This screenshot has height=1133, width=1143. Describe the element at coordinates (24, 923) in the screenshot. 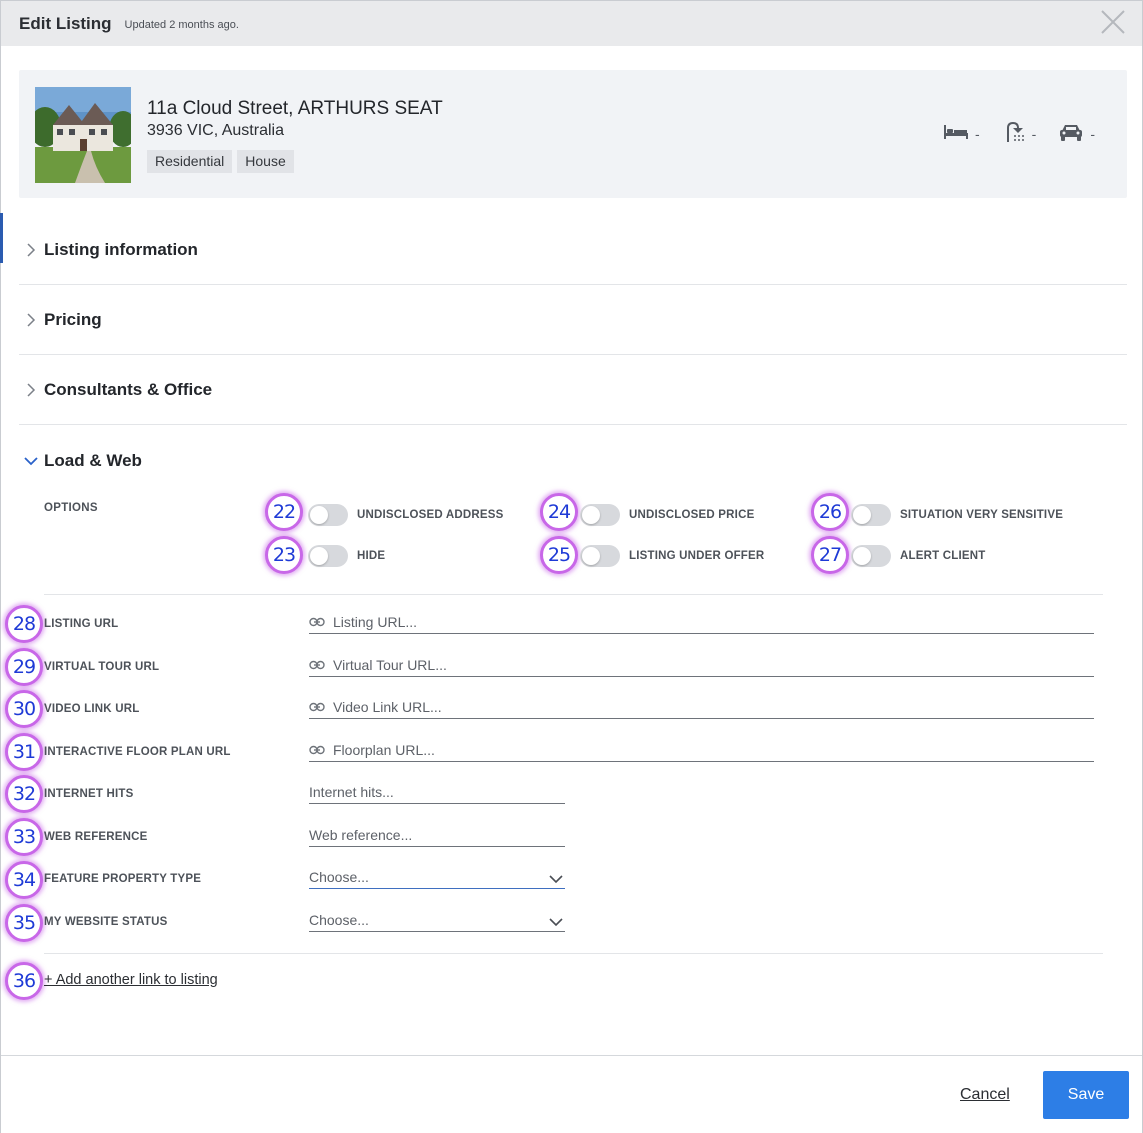

I see `annotation-badge: 35` at that location.